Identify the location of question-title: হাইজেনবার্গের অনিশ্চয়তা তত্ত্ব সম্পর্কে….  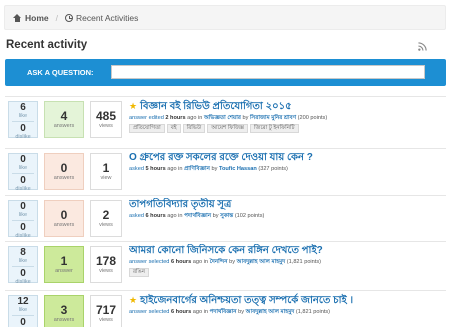
(246, 300).